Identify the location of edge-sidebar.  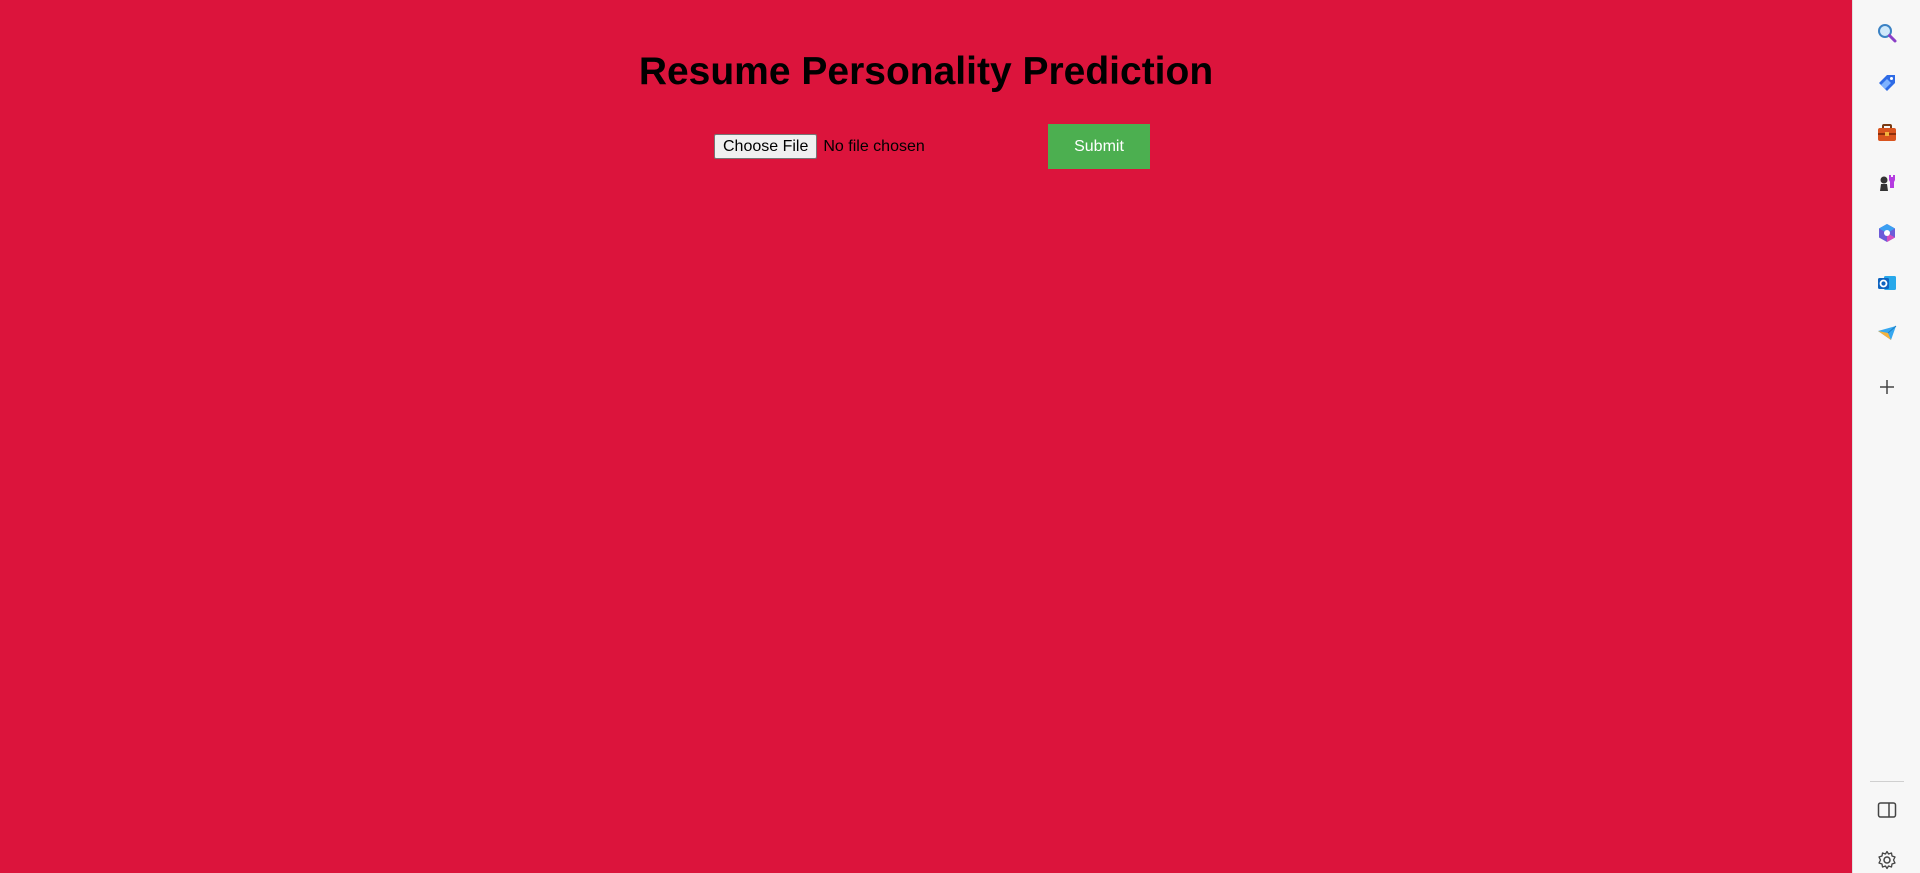
(1886, 436).